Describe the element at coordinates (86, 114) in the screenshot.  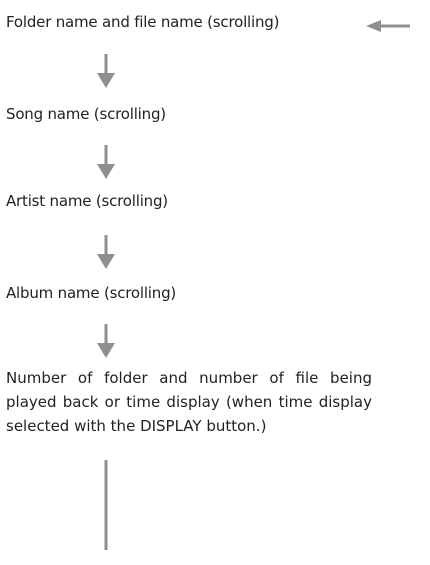
I see `step-song-name: Song name (scrolling)` at that location.